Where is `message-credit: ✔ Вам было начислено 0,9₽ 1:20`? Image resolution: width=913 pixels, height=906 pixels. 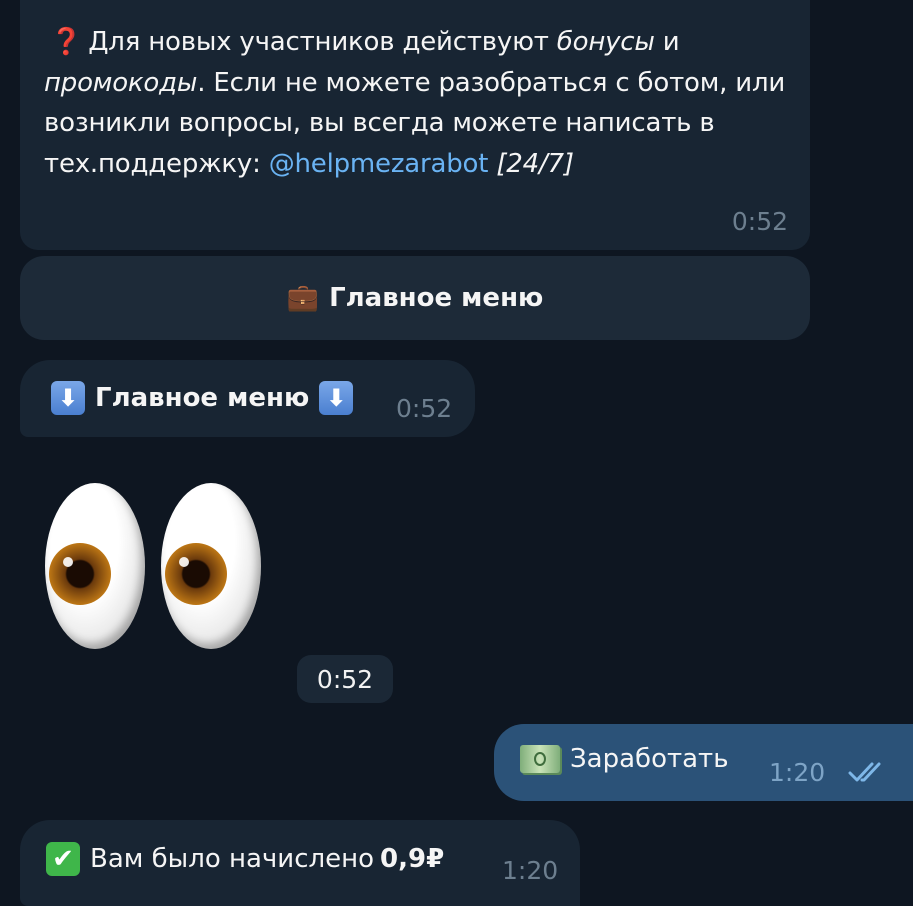 message-credit: ✔ Вам было начислено 0,9₽ 1:20 is located at coordinates (300, 863).